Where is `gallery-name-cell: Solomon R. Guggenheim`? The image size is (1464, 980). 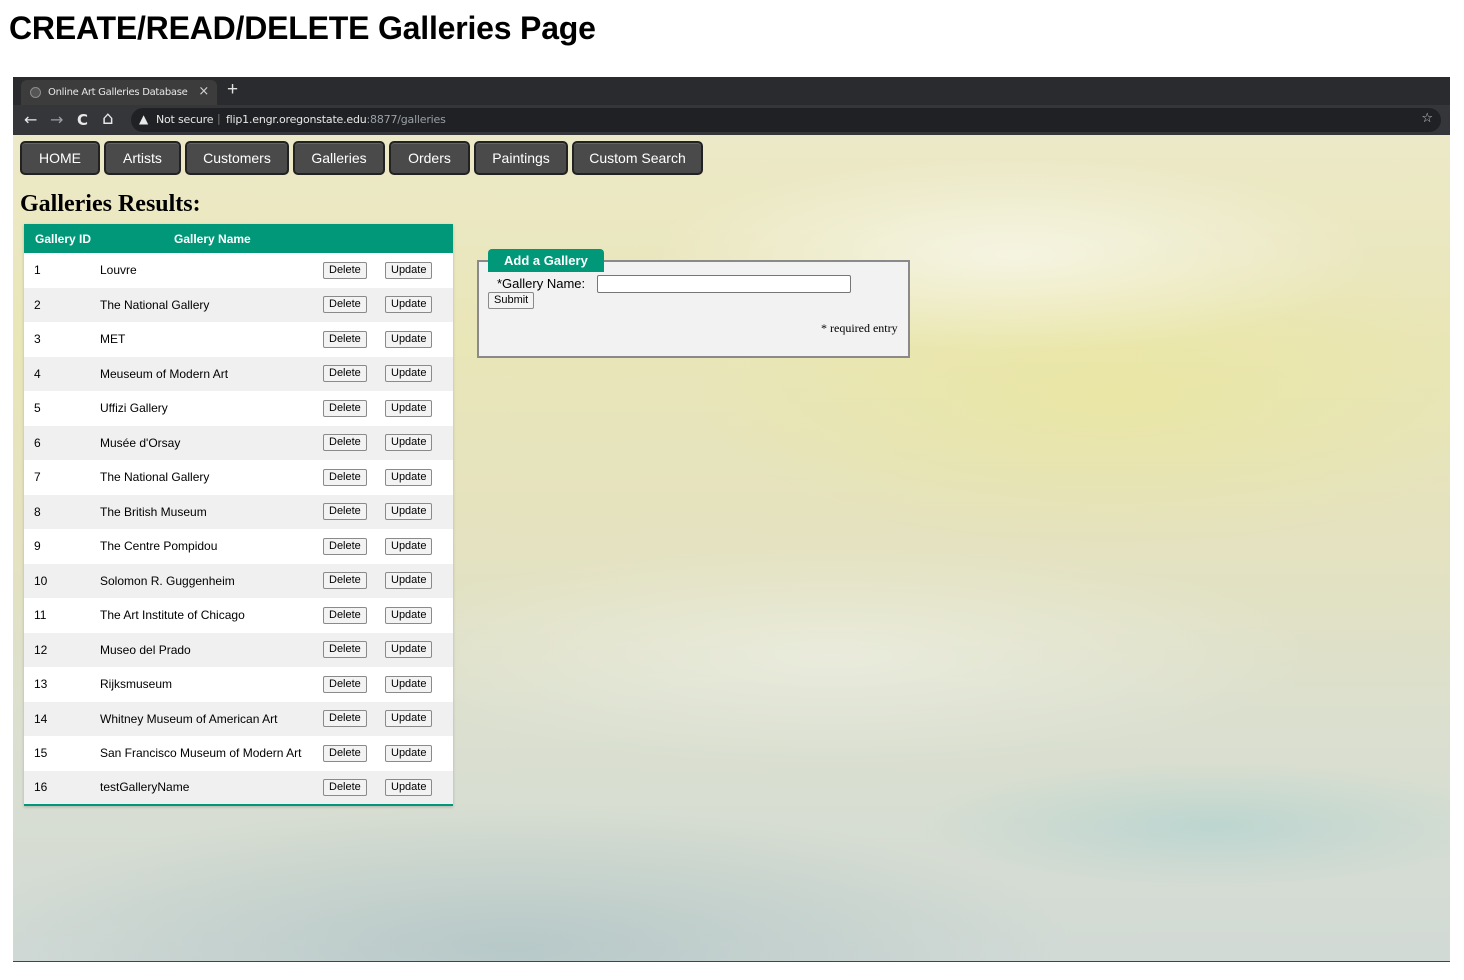
gallery-name-cell: Solomon R. Guggenheim is located at coordinates (167, 580).